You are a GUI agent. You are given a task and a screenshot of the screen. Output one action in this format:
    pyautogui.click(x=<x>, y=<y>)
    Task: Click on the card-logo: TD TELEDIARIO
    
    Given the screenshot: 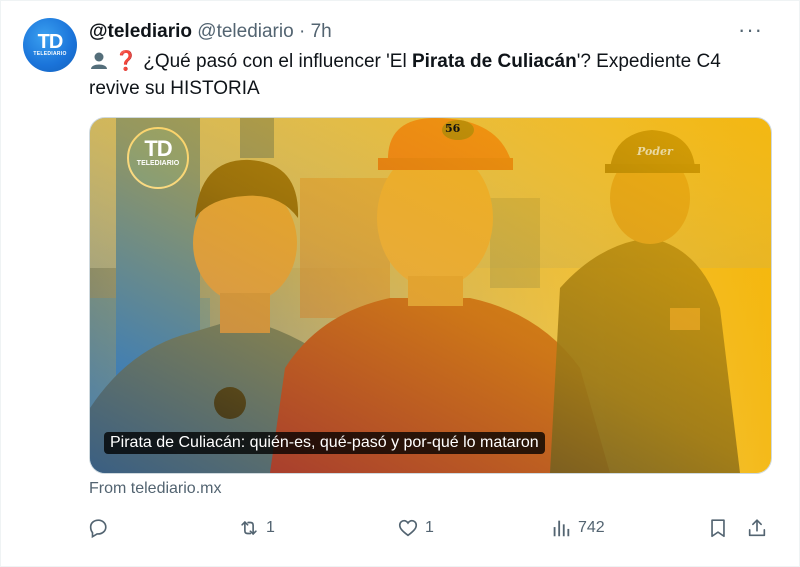 What is the action you would take?
    pyautogui.click(x=158, y=152)
    